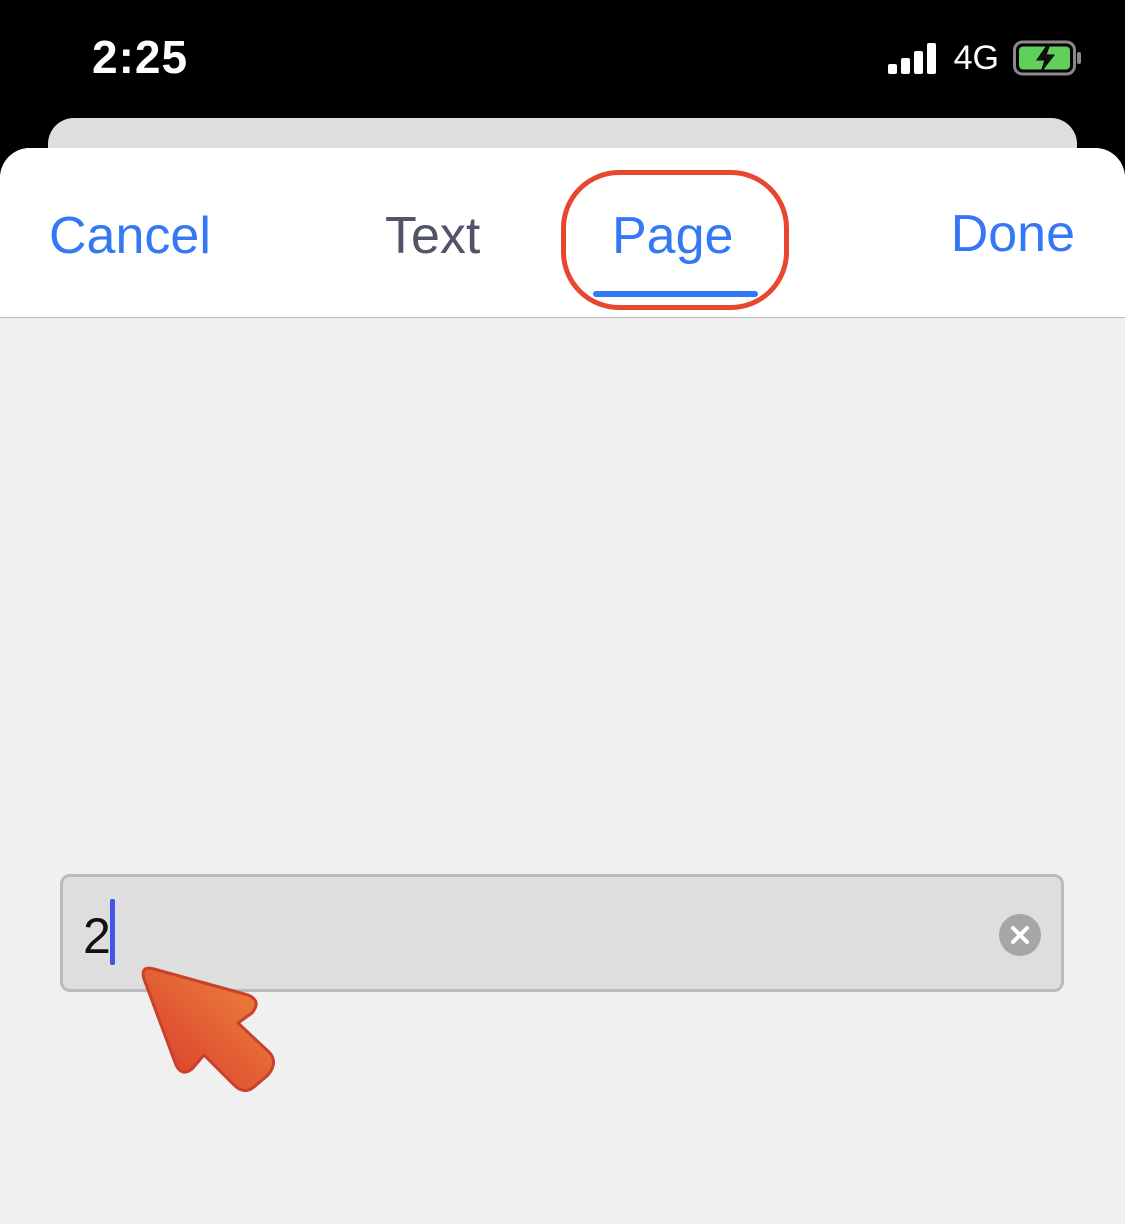  I want to click on cancel-button: Cancel, so click(130, 236).